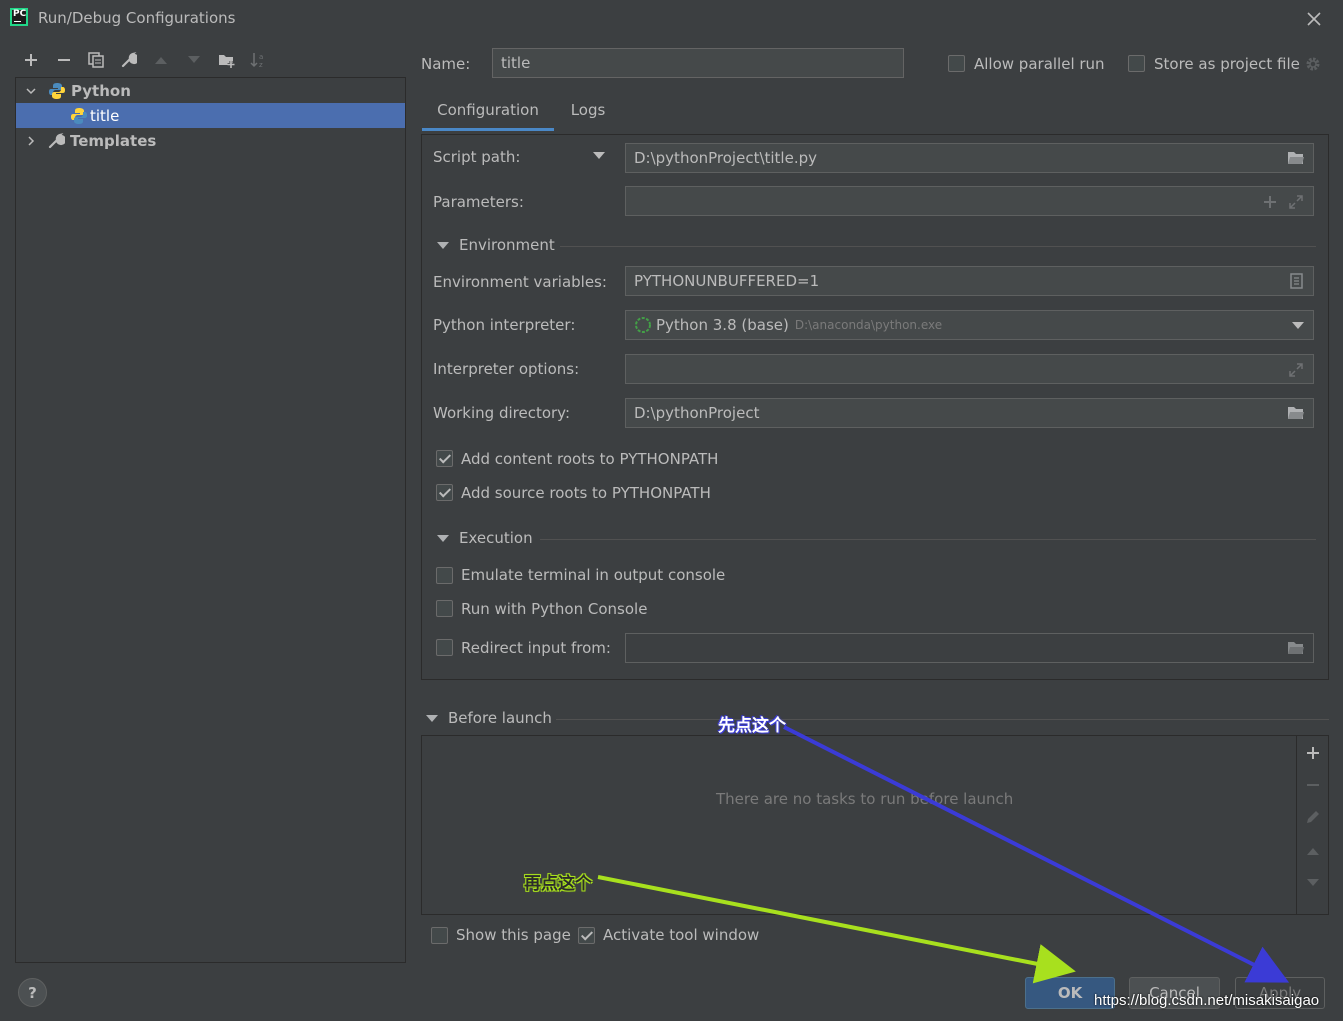 The image size is (1343, 1021). What do you see at coordinates (444, 575) in the screenshot?
I see `emulate-terminal-checkbox` at bounding box center [444, 575].